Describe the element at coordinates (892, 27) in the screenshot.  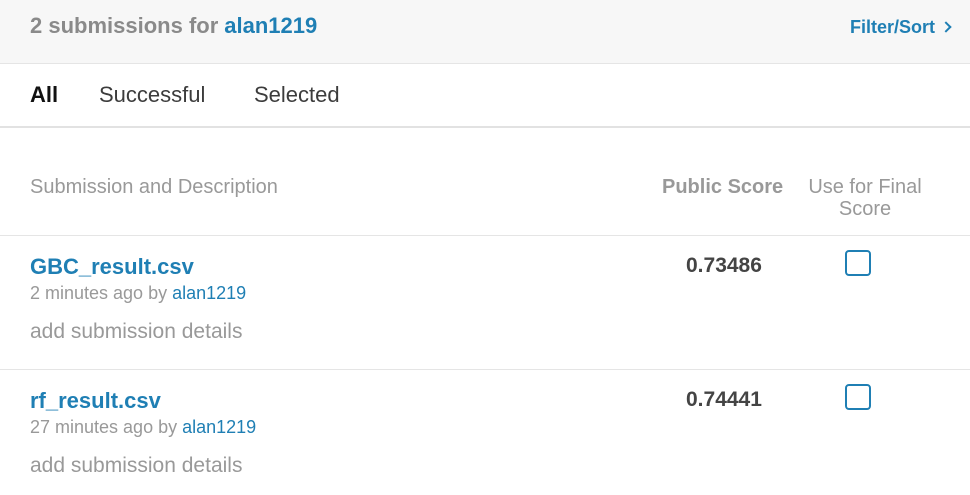
I see `filter-sort-label: Filter/Sort` at that location.